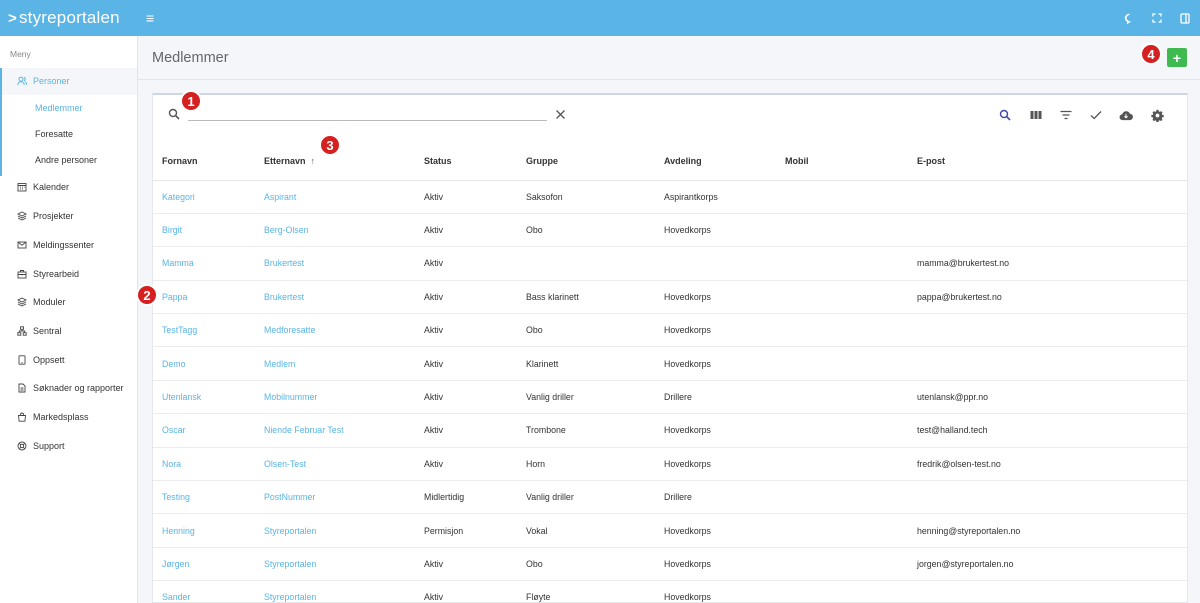 This screenshot has height=603, width=1200. Describe the element at coordinates (190, 58) in the screenshot. I see `page-title: Medlemmer` at that location.